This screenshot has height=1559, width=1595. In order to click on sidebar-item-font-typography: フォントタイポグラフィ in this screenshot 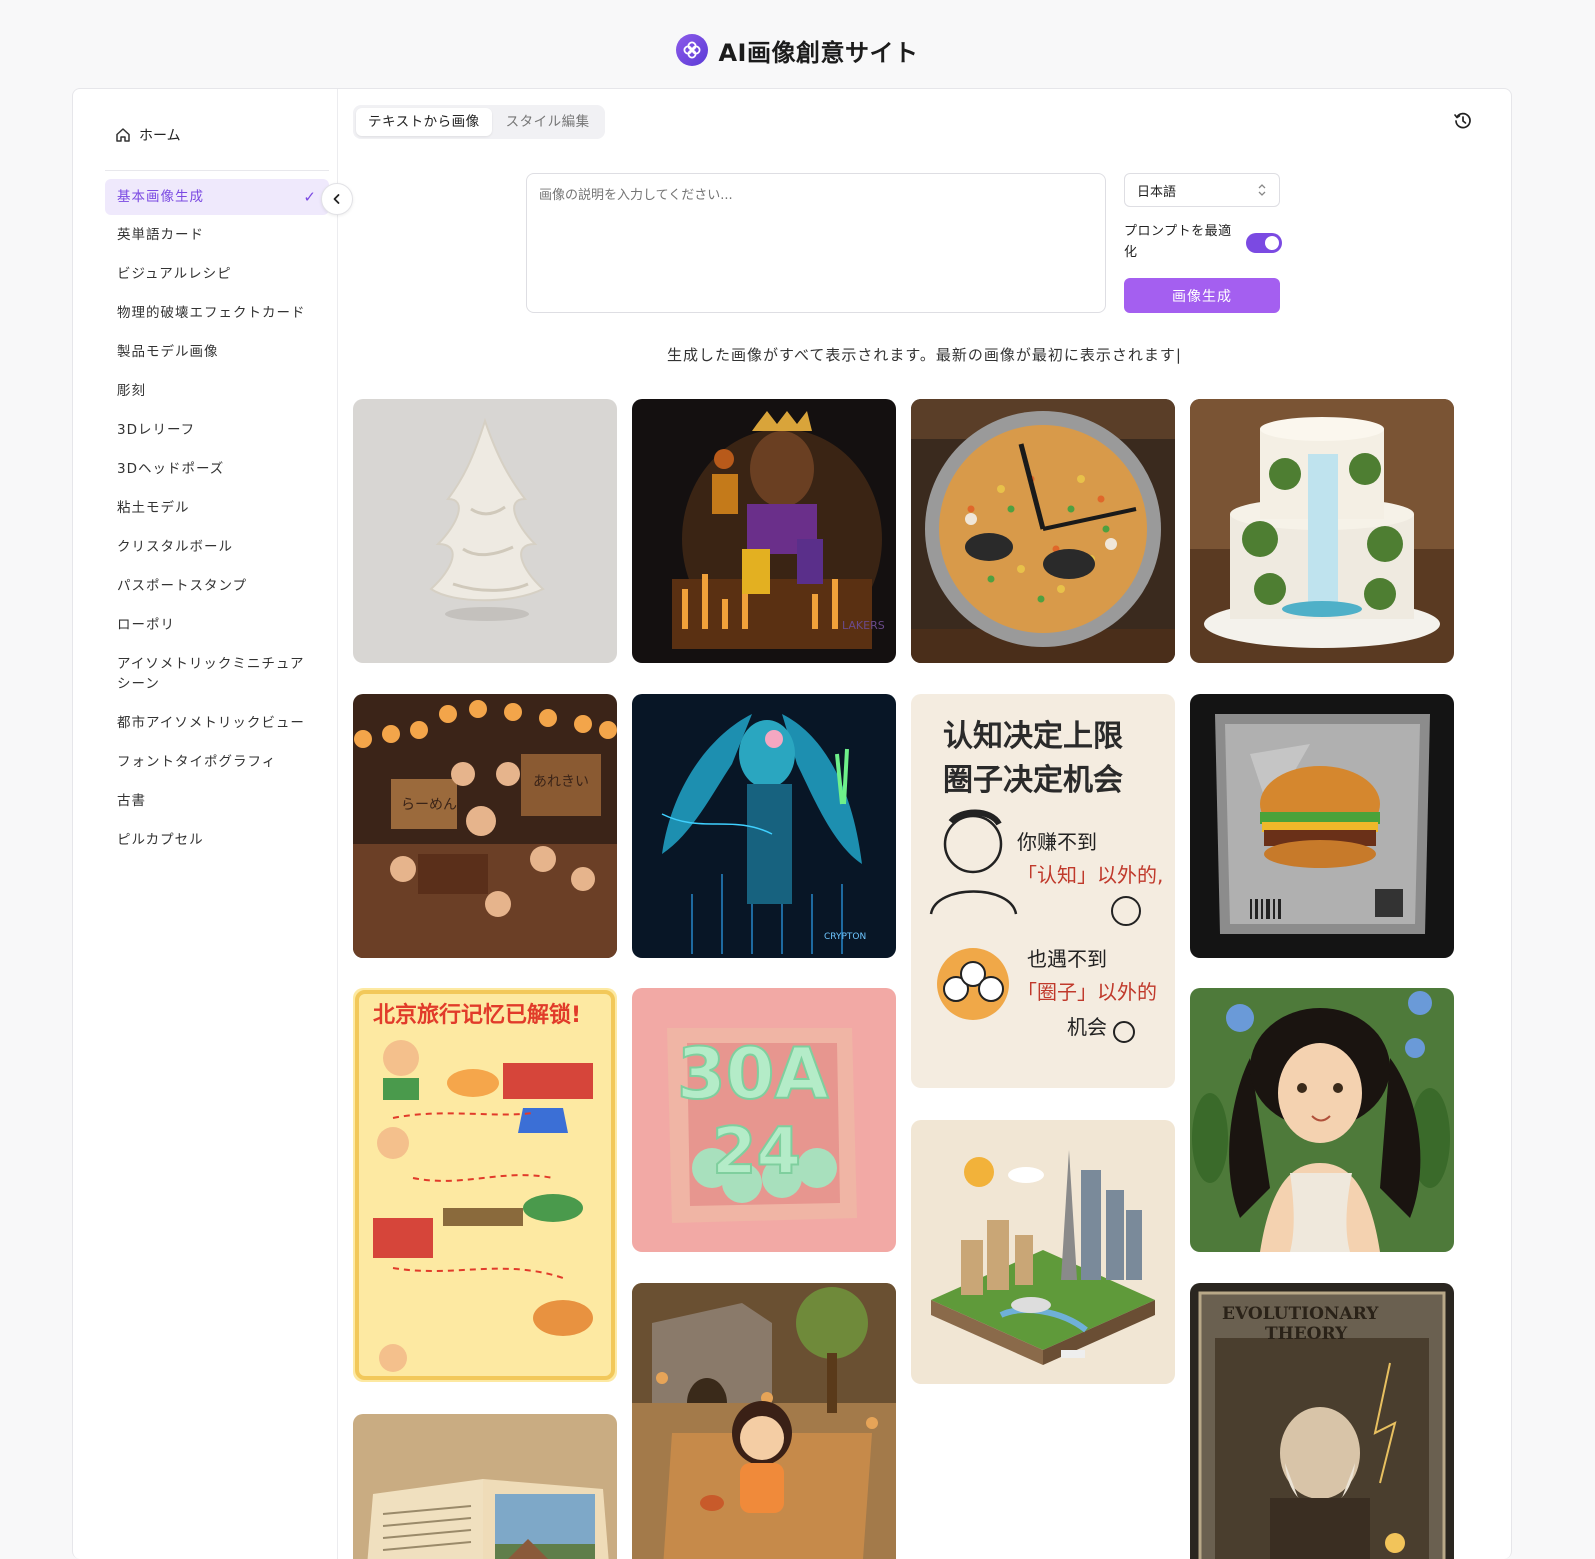, I will do `click(217, 762)`.